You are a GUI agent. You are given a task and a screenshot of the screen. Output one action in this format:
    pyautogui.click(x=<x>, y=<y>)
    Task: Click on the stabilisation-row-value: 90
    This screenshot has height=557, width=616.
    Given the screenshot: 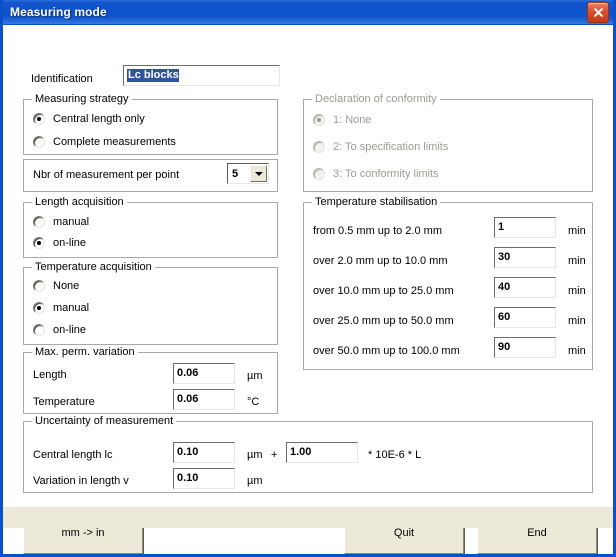 What is the action you would take?
    pyautogui.click(x=504, y=347)
    